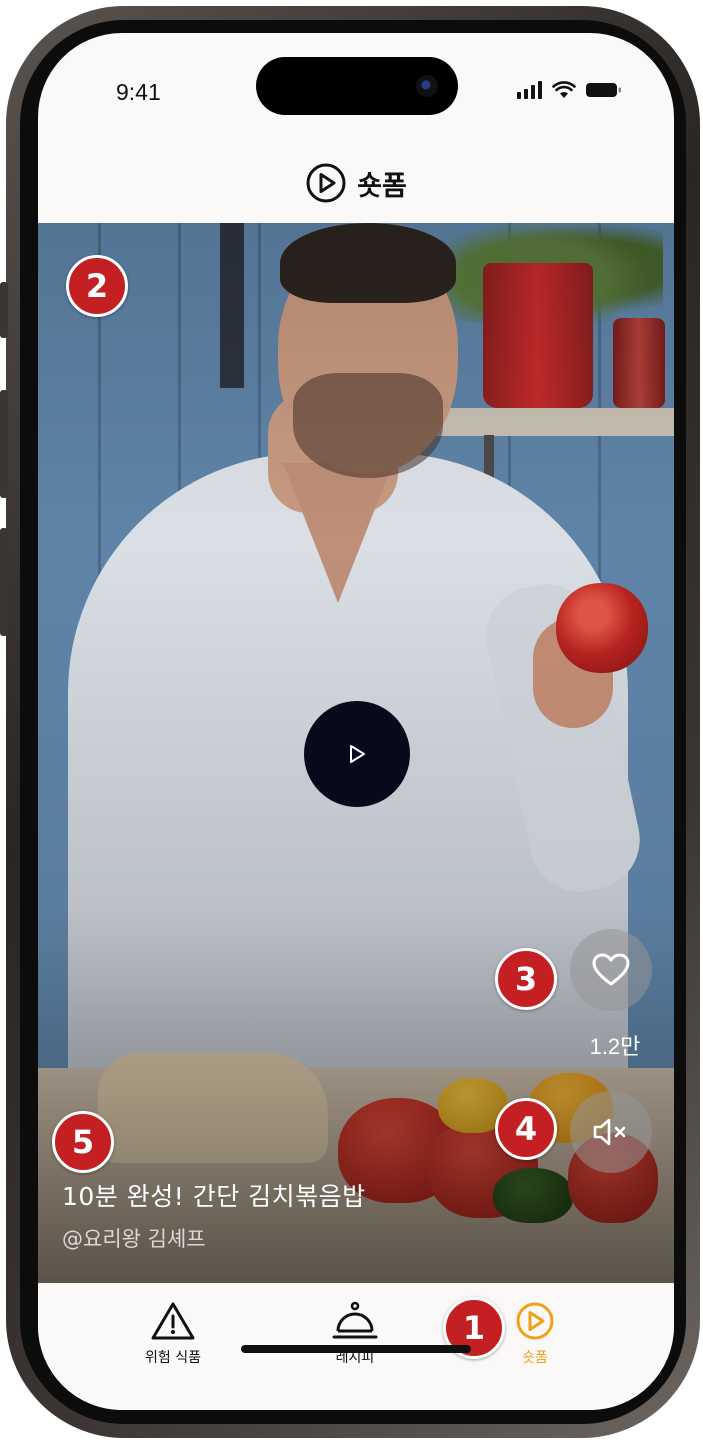 This screenshot has width=703, height=1442. What do you see at coordinates (214, 1196) in the screenshot?
I see `video-title: 10분 완성! 간단 김치볶음밥` at bounding box center [214, 1196].